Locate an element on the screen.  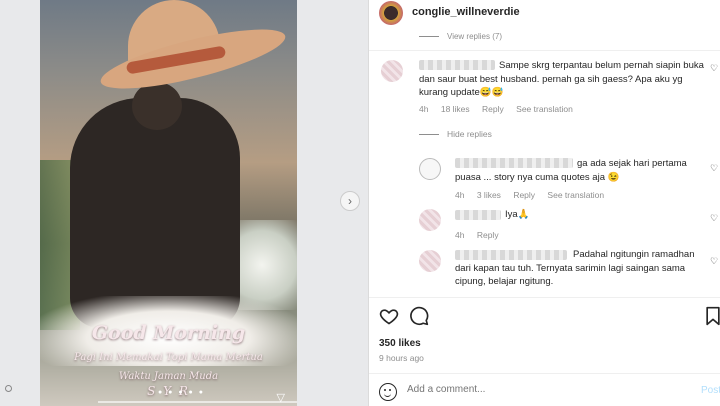
post-button: Post is located at coordinates (710, 390).